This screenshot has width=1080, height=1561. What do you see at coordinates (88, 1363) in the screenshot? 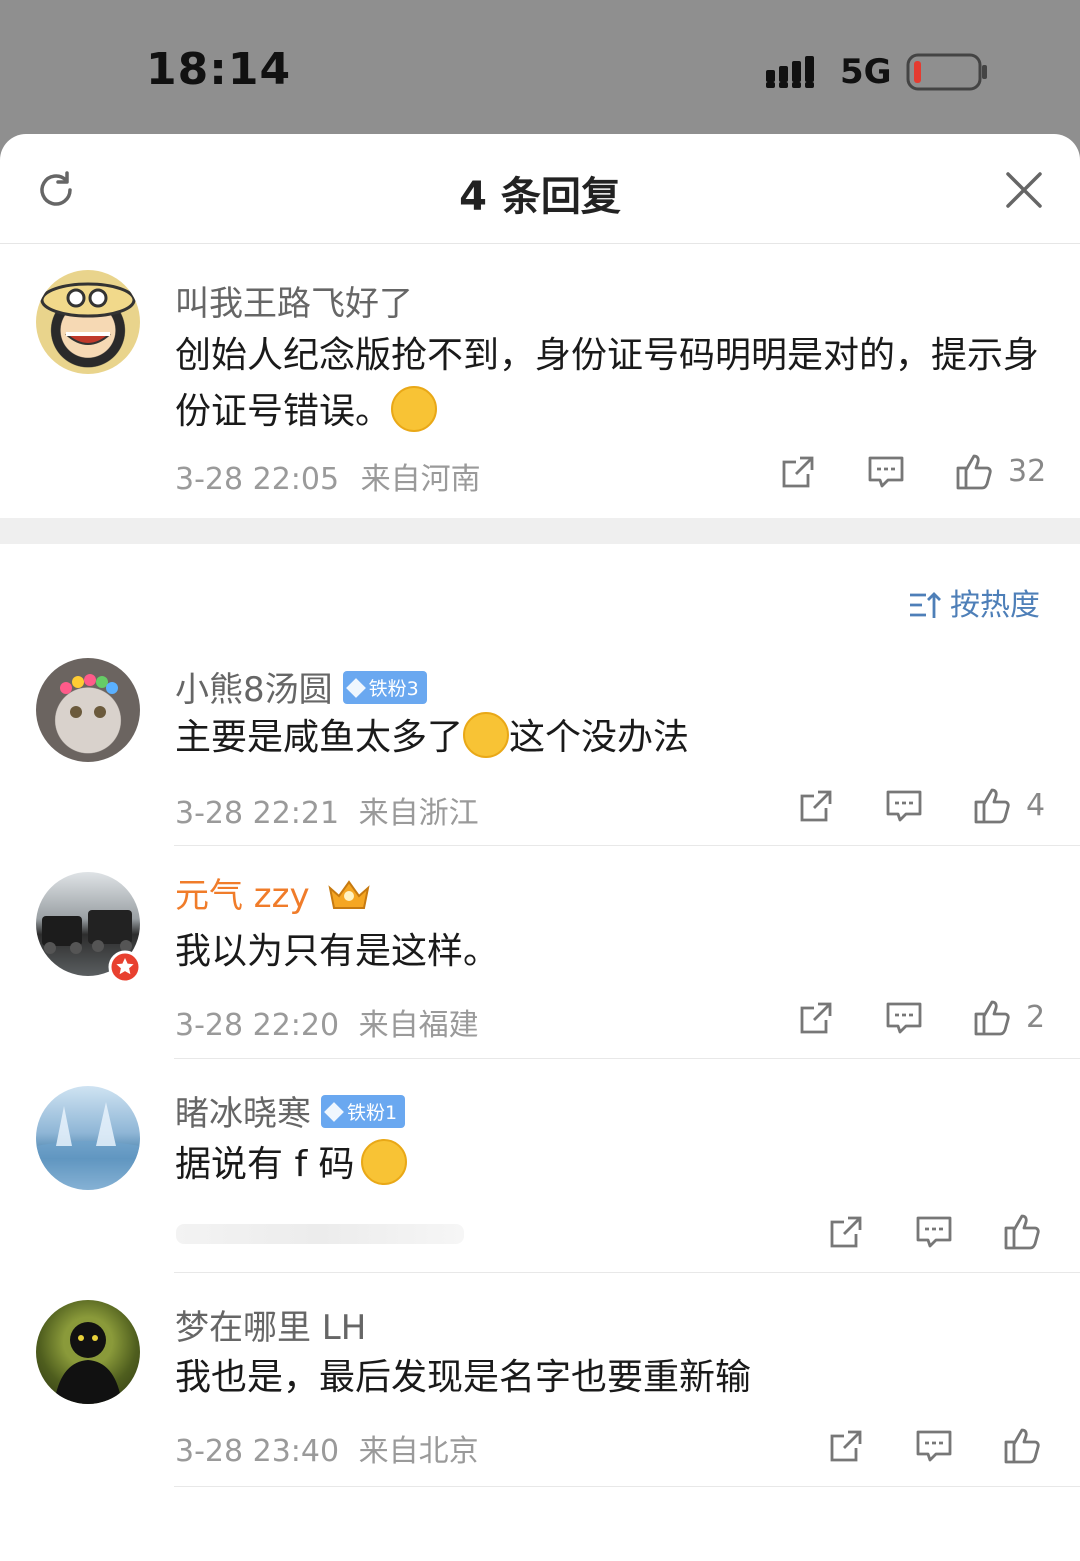
I see `avatar-silhouette-icon` at bounding box center [88, 1363].